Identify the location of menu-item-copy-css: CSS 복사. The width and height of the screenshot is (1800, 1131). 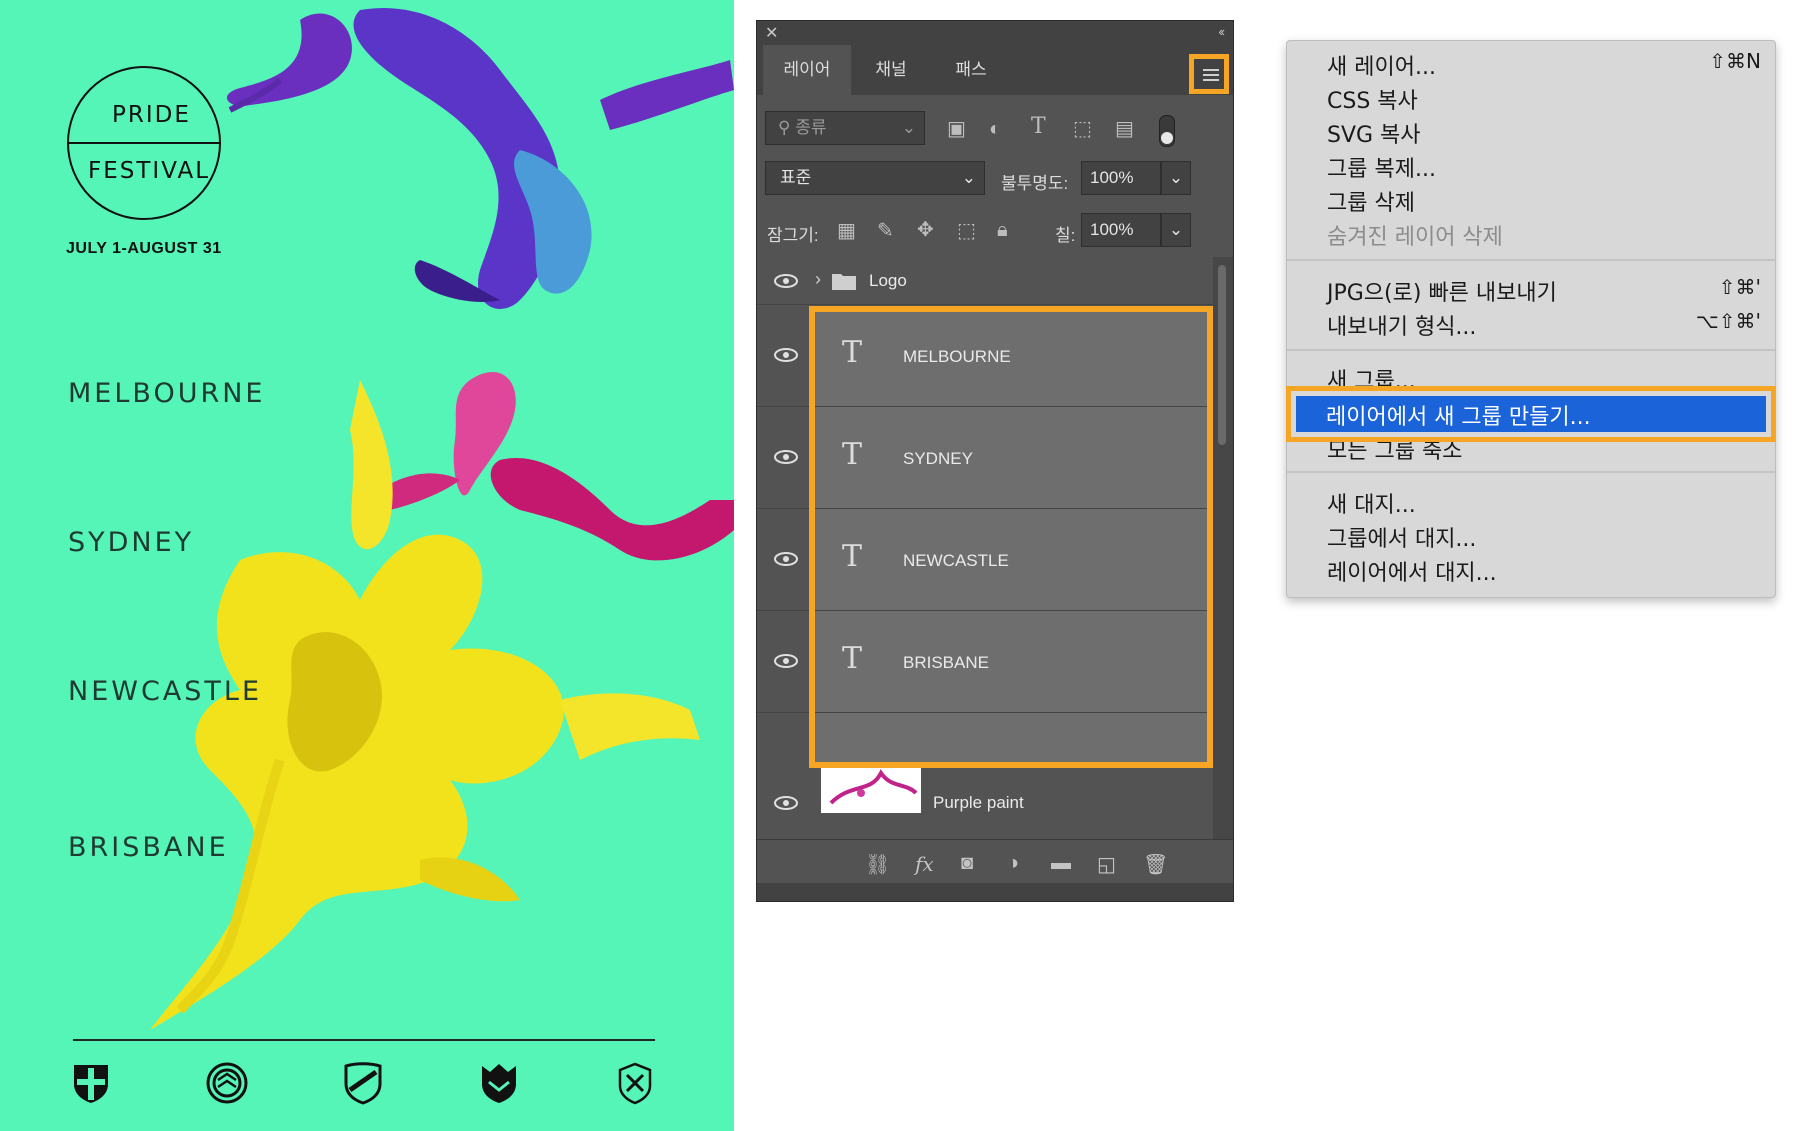
(1372, 99).